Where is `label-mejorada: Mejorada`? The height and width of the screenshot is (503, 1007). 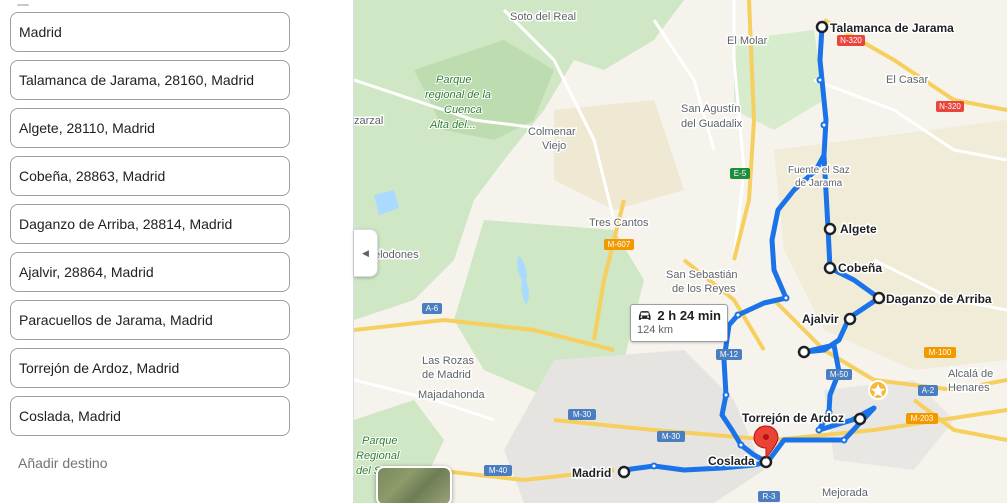
label-mejorada: Mejorada is located at coordinates (845, 493).